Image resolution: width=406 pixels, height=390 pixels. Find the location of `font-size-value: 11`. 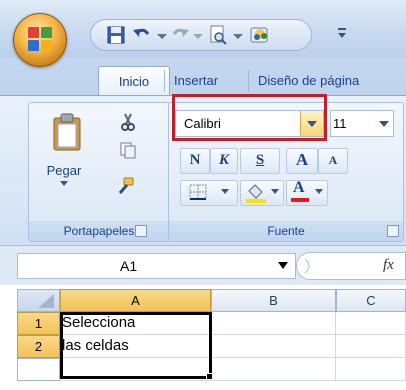

font-size-value: 11 is located at coordinates (340, 123).